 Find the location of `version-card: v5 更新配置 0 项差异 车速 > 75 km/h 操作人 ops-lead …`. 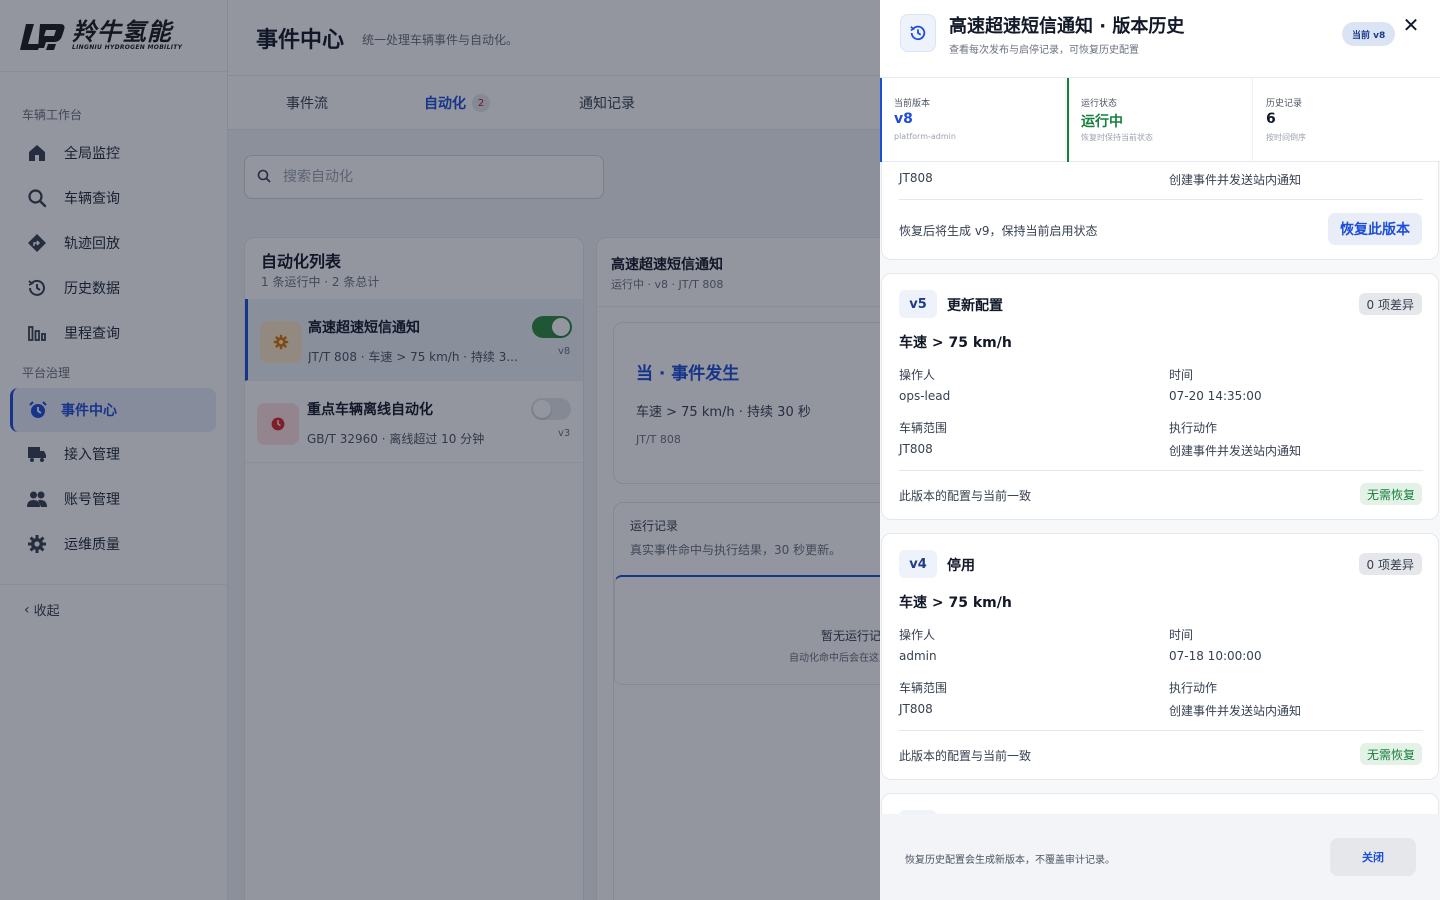

version-card: v5 更新配置 0 项差异 车速 > 75 km/h 操作人 ops-lead … is located at coordinates (1160, 396).